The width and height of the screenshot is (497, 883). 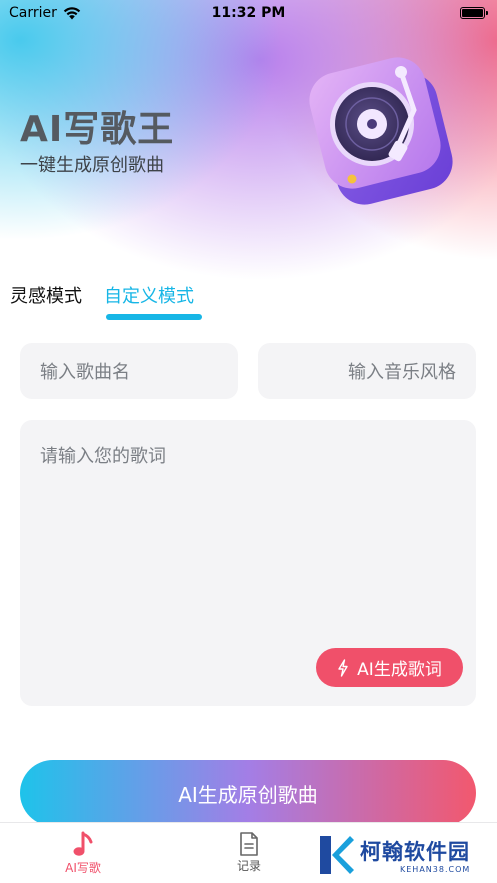 I want to click on tab-custom-mode: 自定义模式, so click(x=149, y=295).